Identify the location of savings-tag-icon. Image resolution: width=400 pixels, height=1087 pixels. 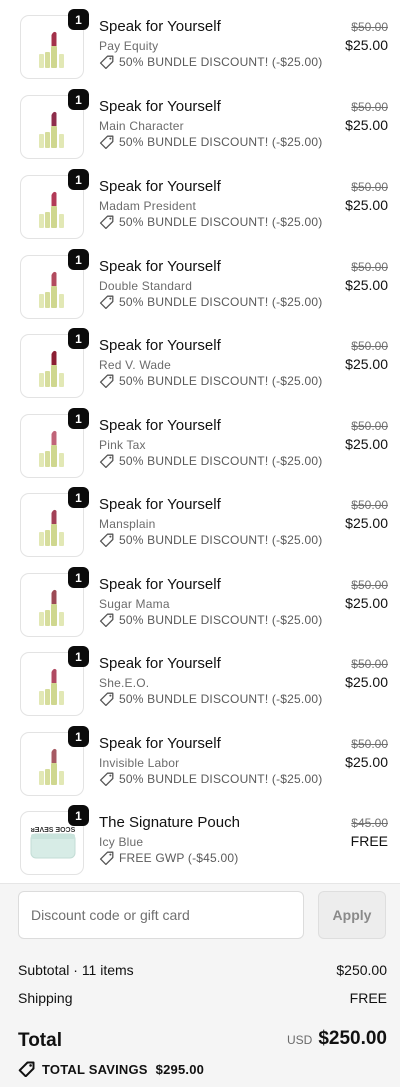
(26, 1069).